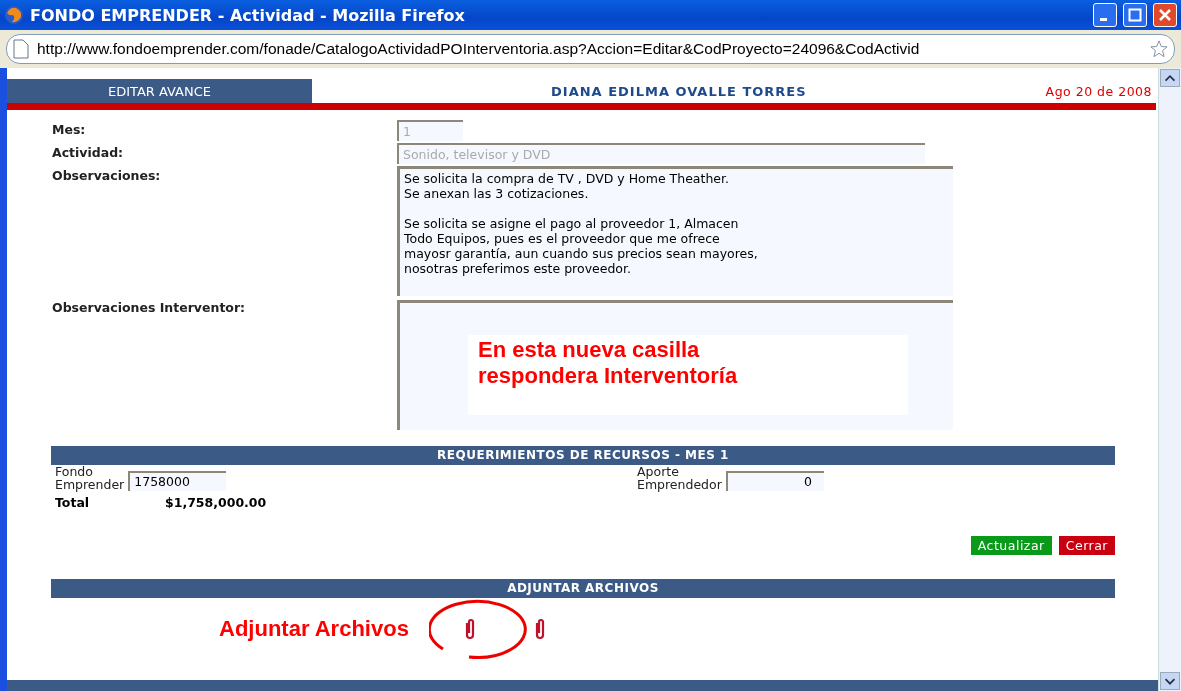  Describe the element at coordinates (679, 92) in the screenshot. I see `user-name: DIANA EDILMA OVALLE TORRES` at that location.